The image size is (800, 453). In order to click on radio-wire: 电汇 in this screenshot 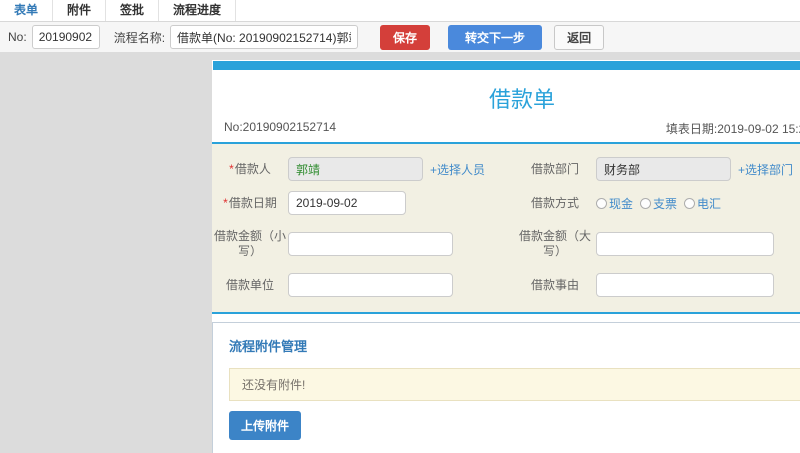, I will do `click(702, 203)`.